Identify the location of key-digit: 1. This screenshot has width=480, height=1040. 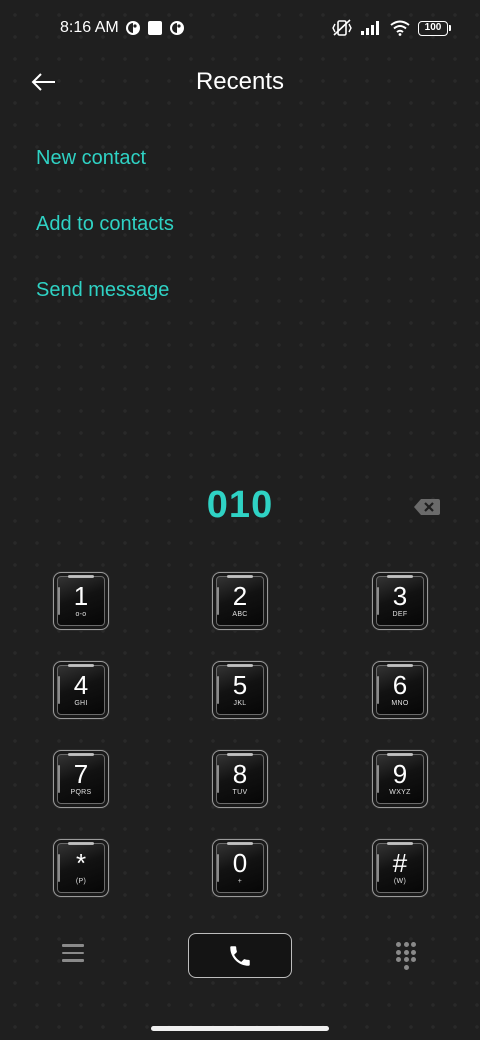
(81, 596).